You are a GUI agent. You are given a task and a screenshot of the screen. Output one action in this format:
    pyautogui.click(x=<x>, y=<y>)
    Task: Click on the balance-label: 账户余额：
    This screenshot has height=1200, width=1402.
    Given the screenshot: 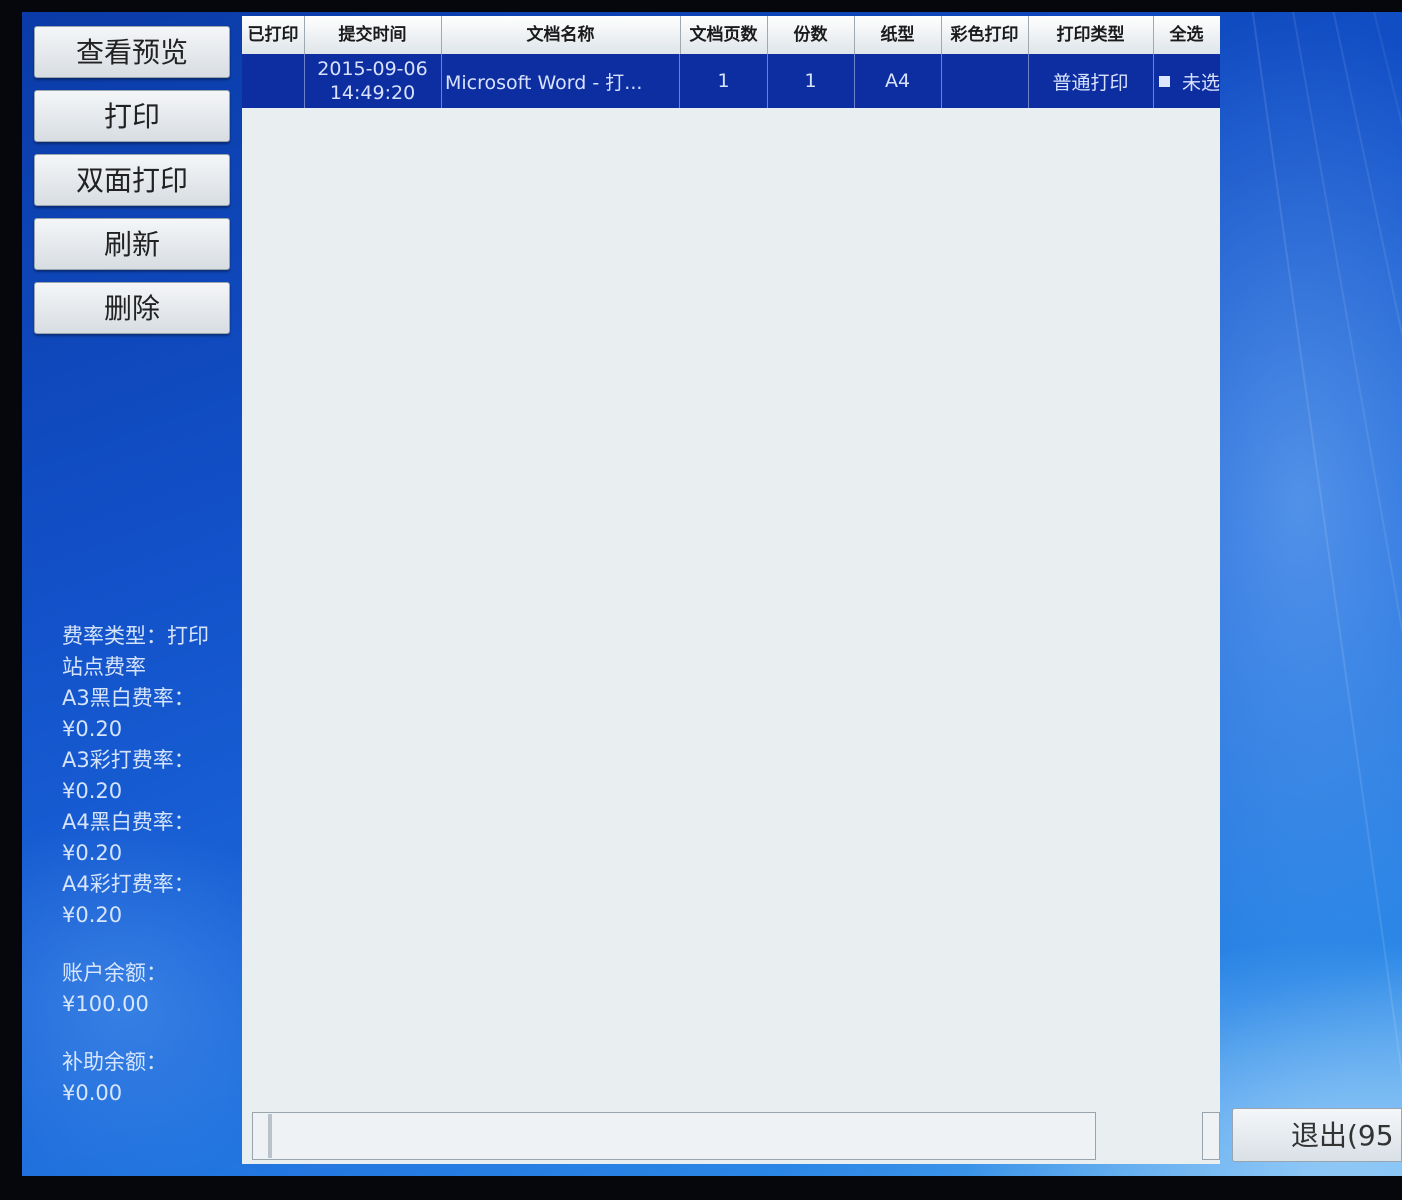 What is the action you would take?
    pyautogui.click(x=114, y=973)
    